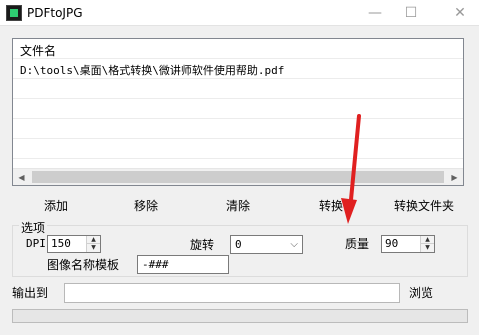 This screenshot has height=335, width=479. I want to click on name-template-label: 图像名称模板, so click(83, 265).